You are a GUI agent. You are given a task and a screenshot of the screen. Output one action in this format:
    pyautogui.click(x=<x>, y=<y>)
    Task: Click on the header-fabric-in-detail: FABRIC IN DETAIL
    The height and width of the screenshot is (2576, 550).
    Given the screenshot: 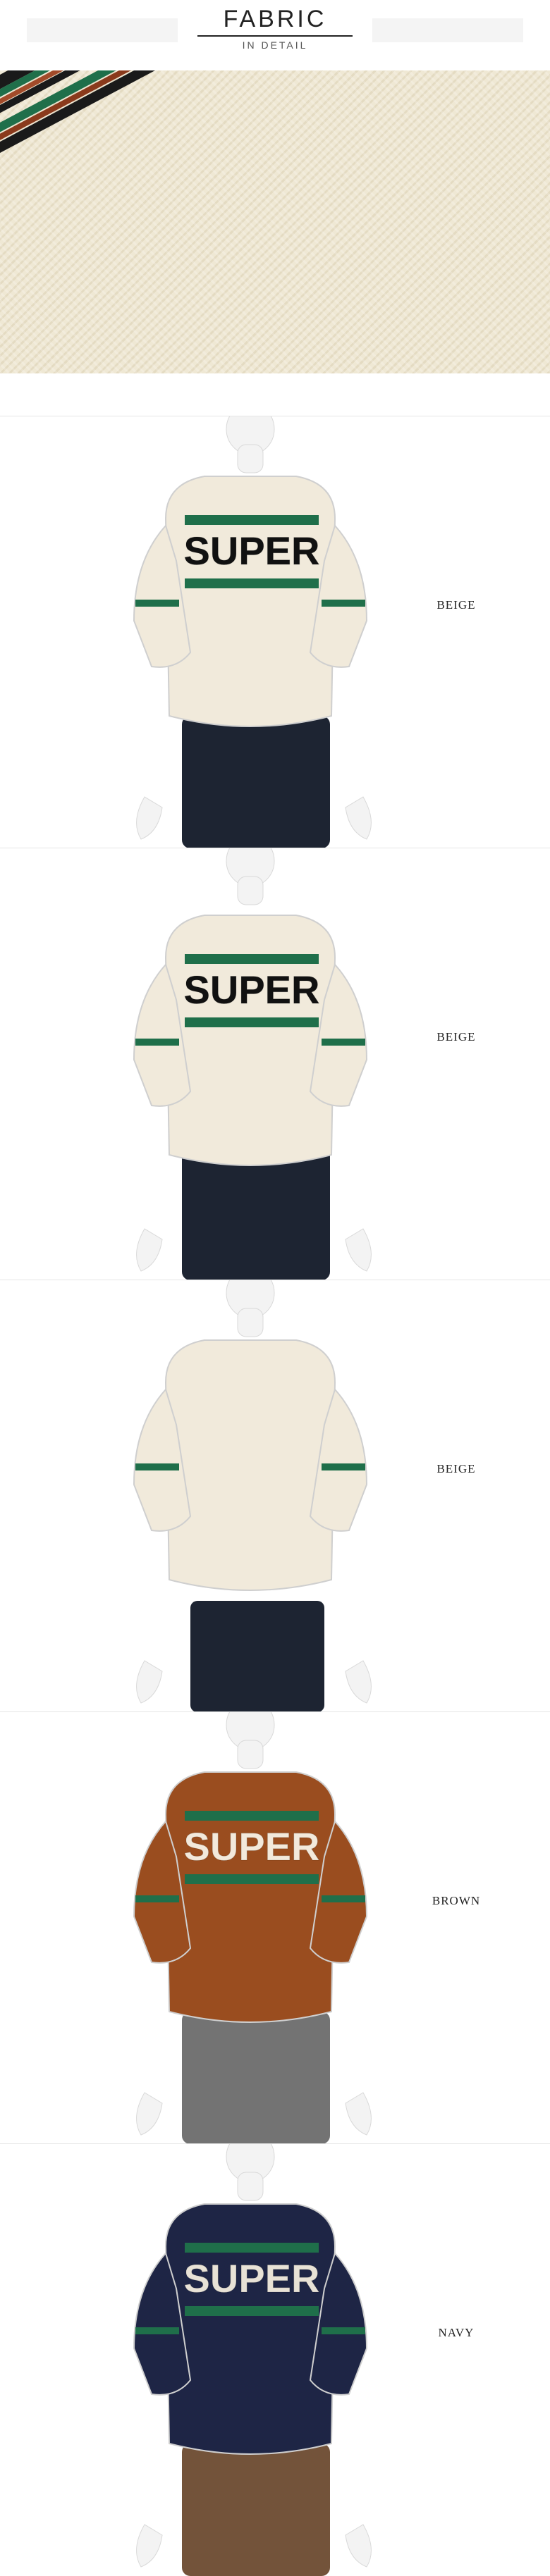 What is the action you would take?
    pyautogui.click(x=275, y=35)
    